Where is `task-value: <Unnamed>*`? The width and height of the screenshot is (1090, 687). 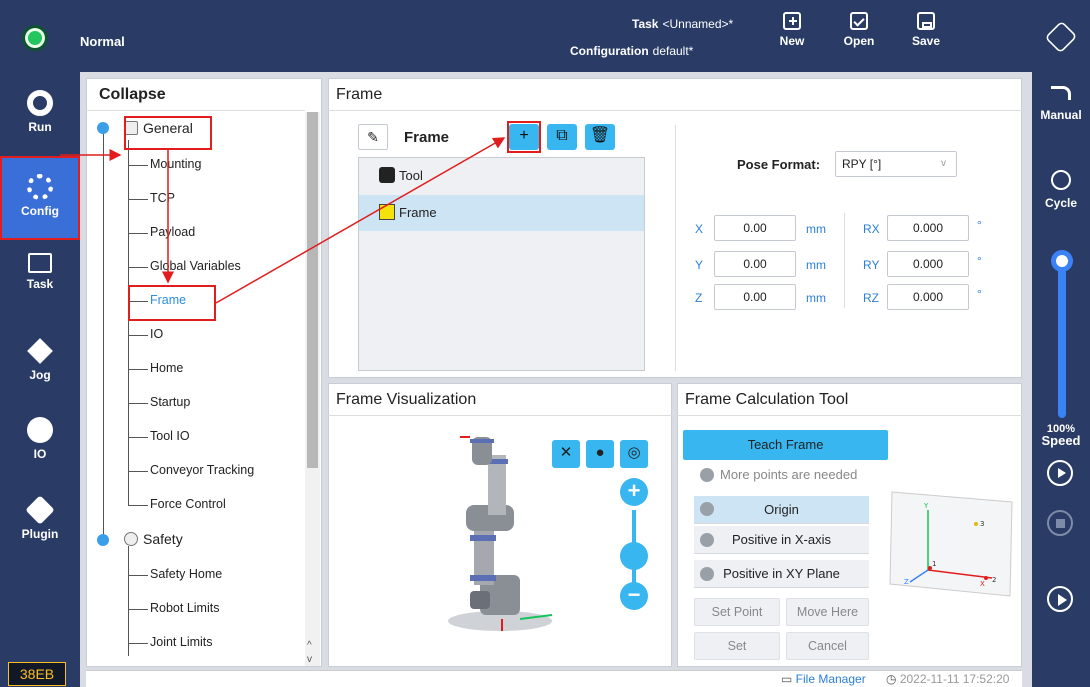 task-value: <Unnamed>* is located at coordinates (698, 24).